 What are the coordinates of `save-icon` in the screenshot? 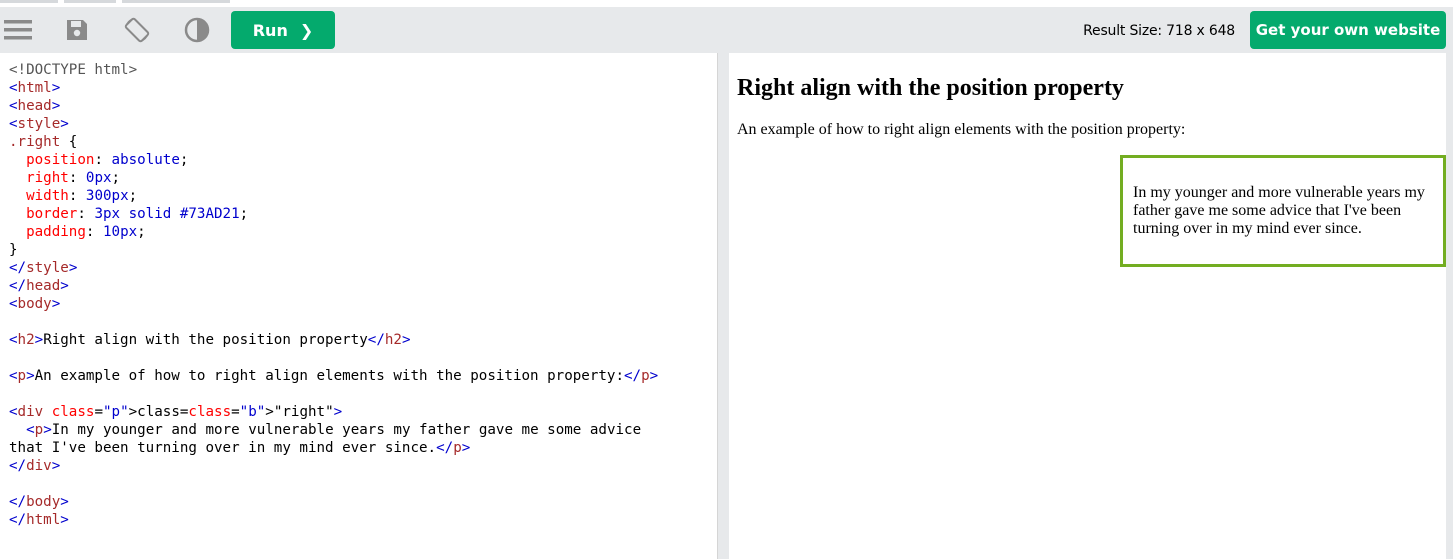 It's located at (77, 30).